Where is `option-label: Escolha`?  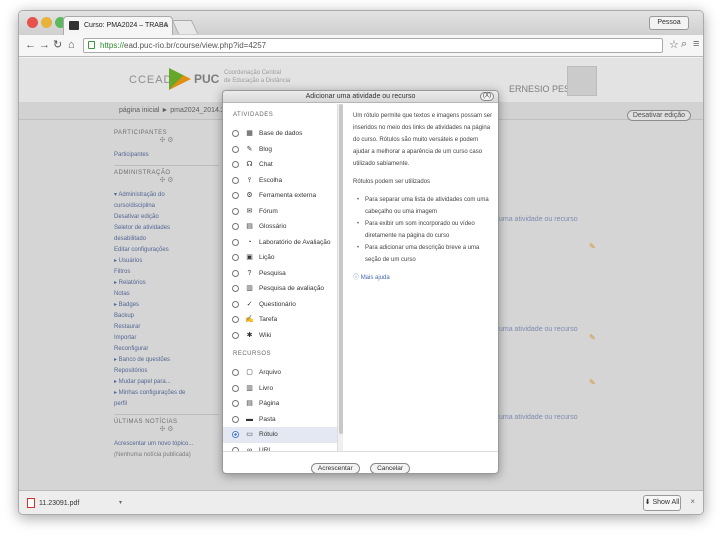
option-label: Escolha is located at coordinates (271, 180).